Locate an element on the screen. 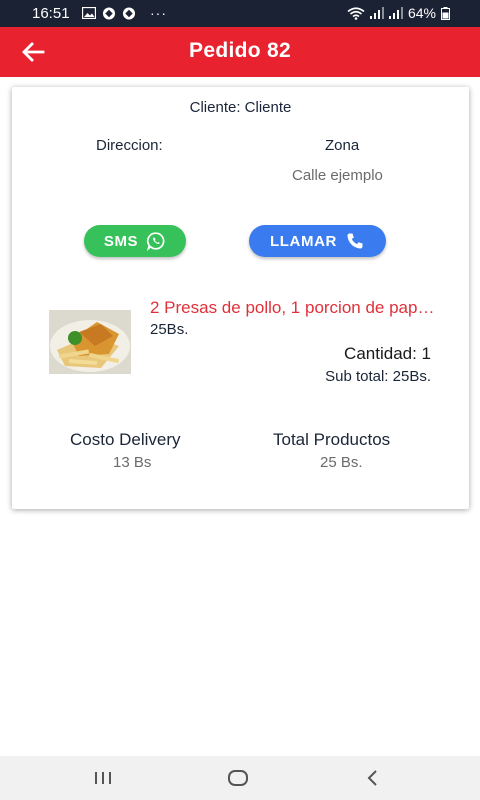 The image size is (480, 800). subtotal-label: Sub total: 25Bs. is located at coordinates (378, 376).